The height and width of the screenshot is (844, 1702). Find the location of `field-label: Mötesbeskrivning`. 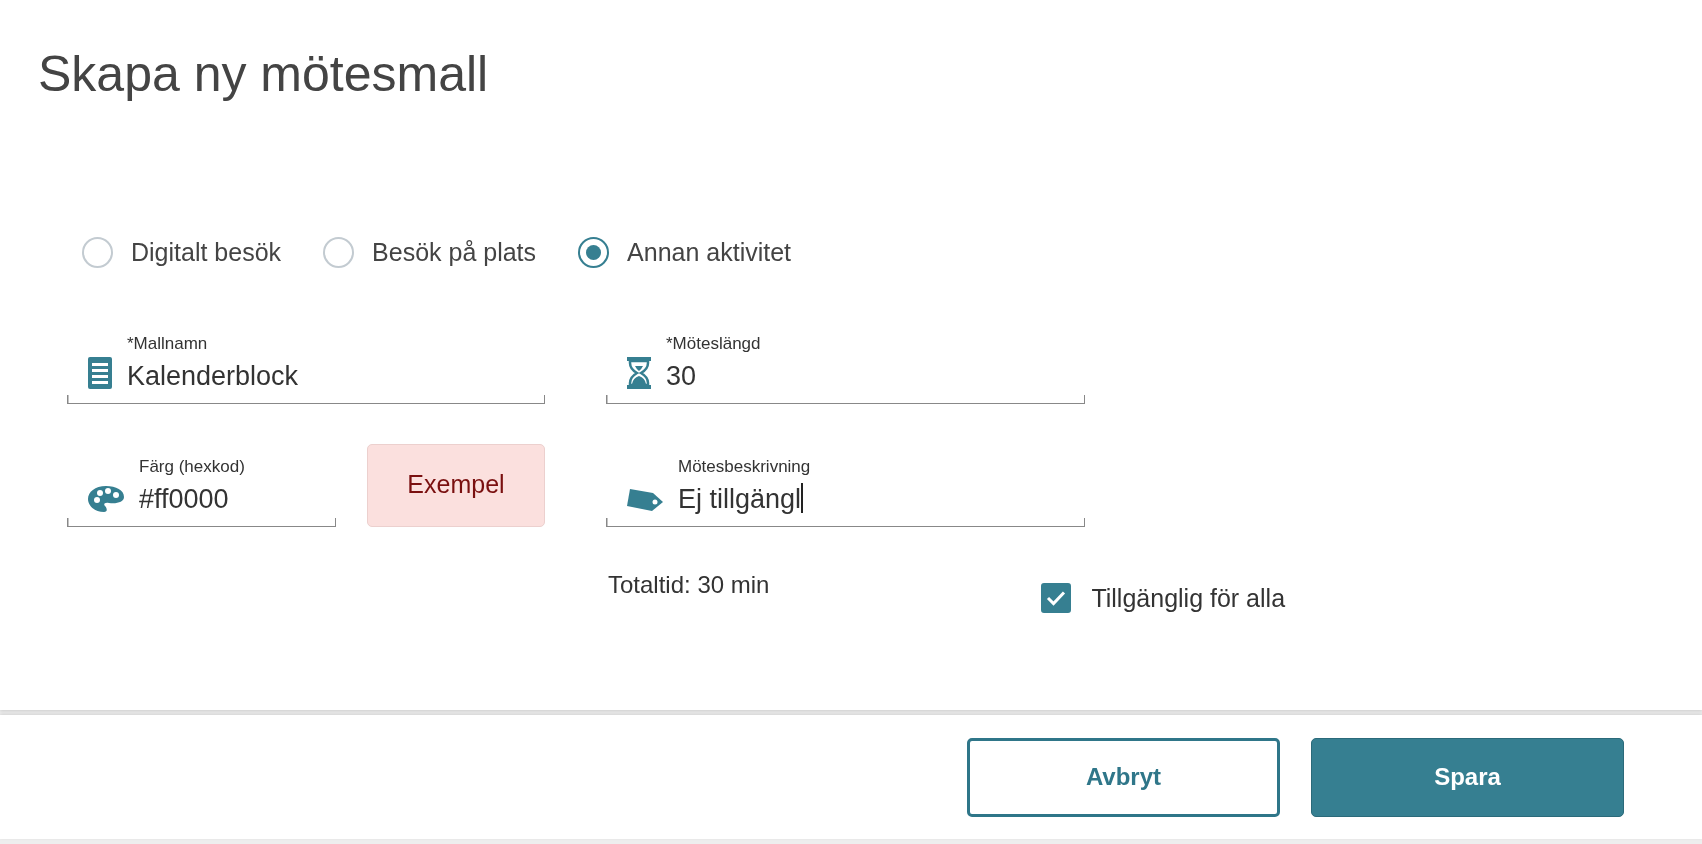

field-label: Mötesbeskrivning is located at coordinates (744, 466).